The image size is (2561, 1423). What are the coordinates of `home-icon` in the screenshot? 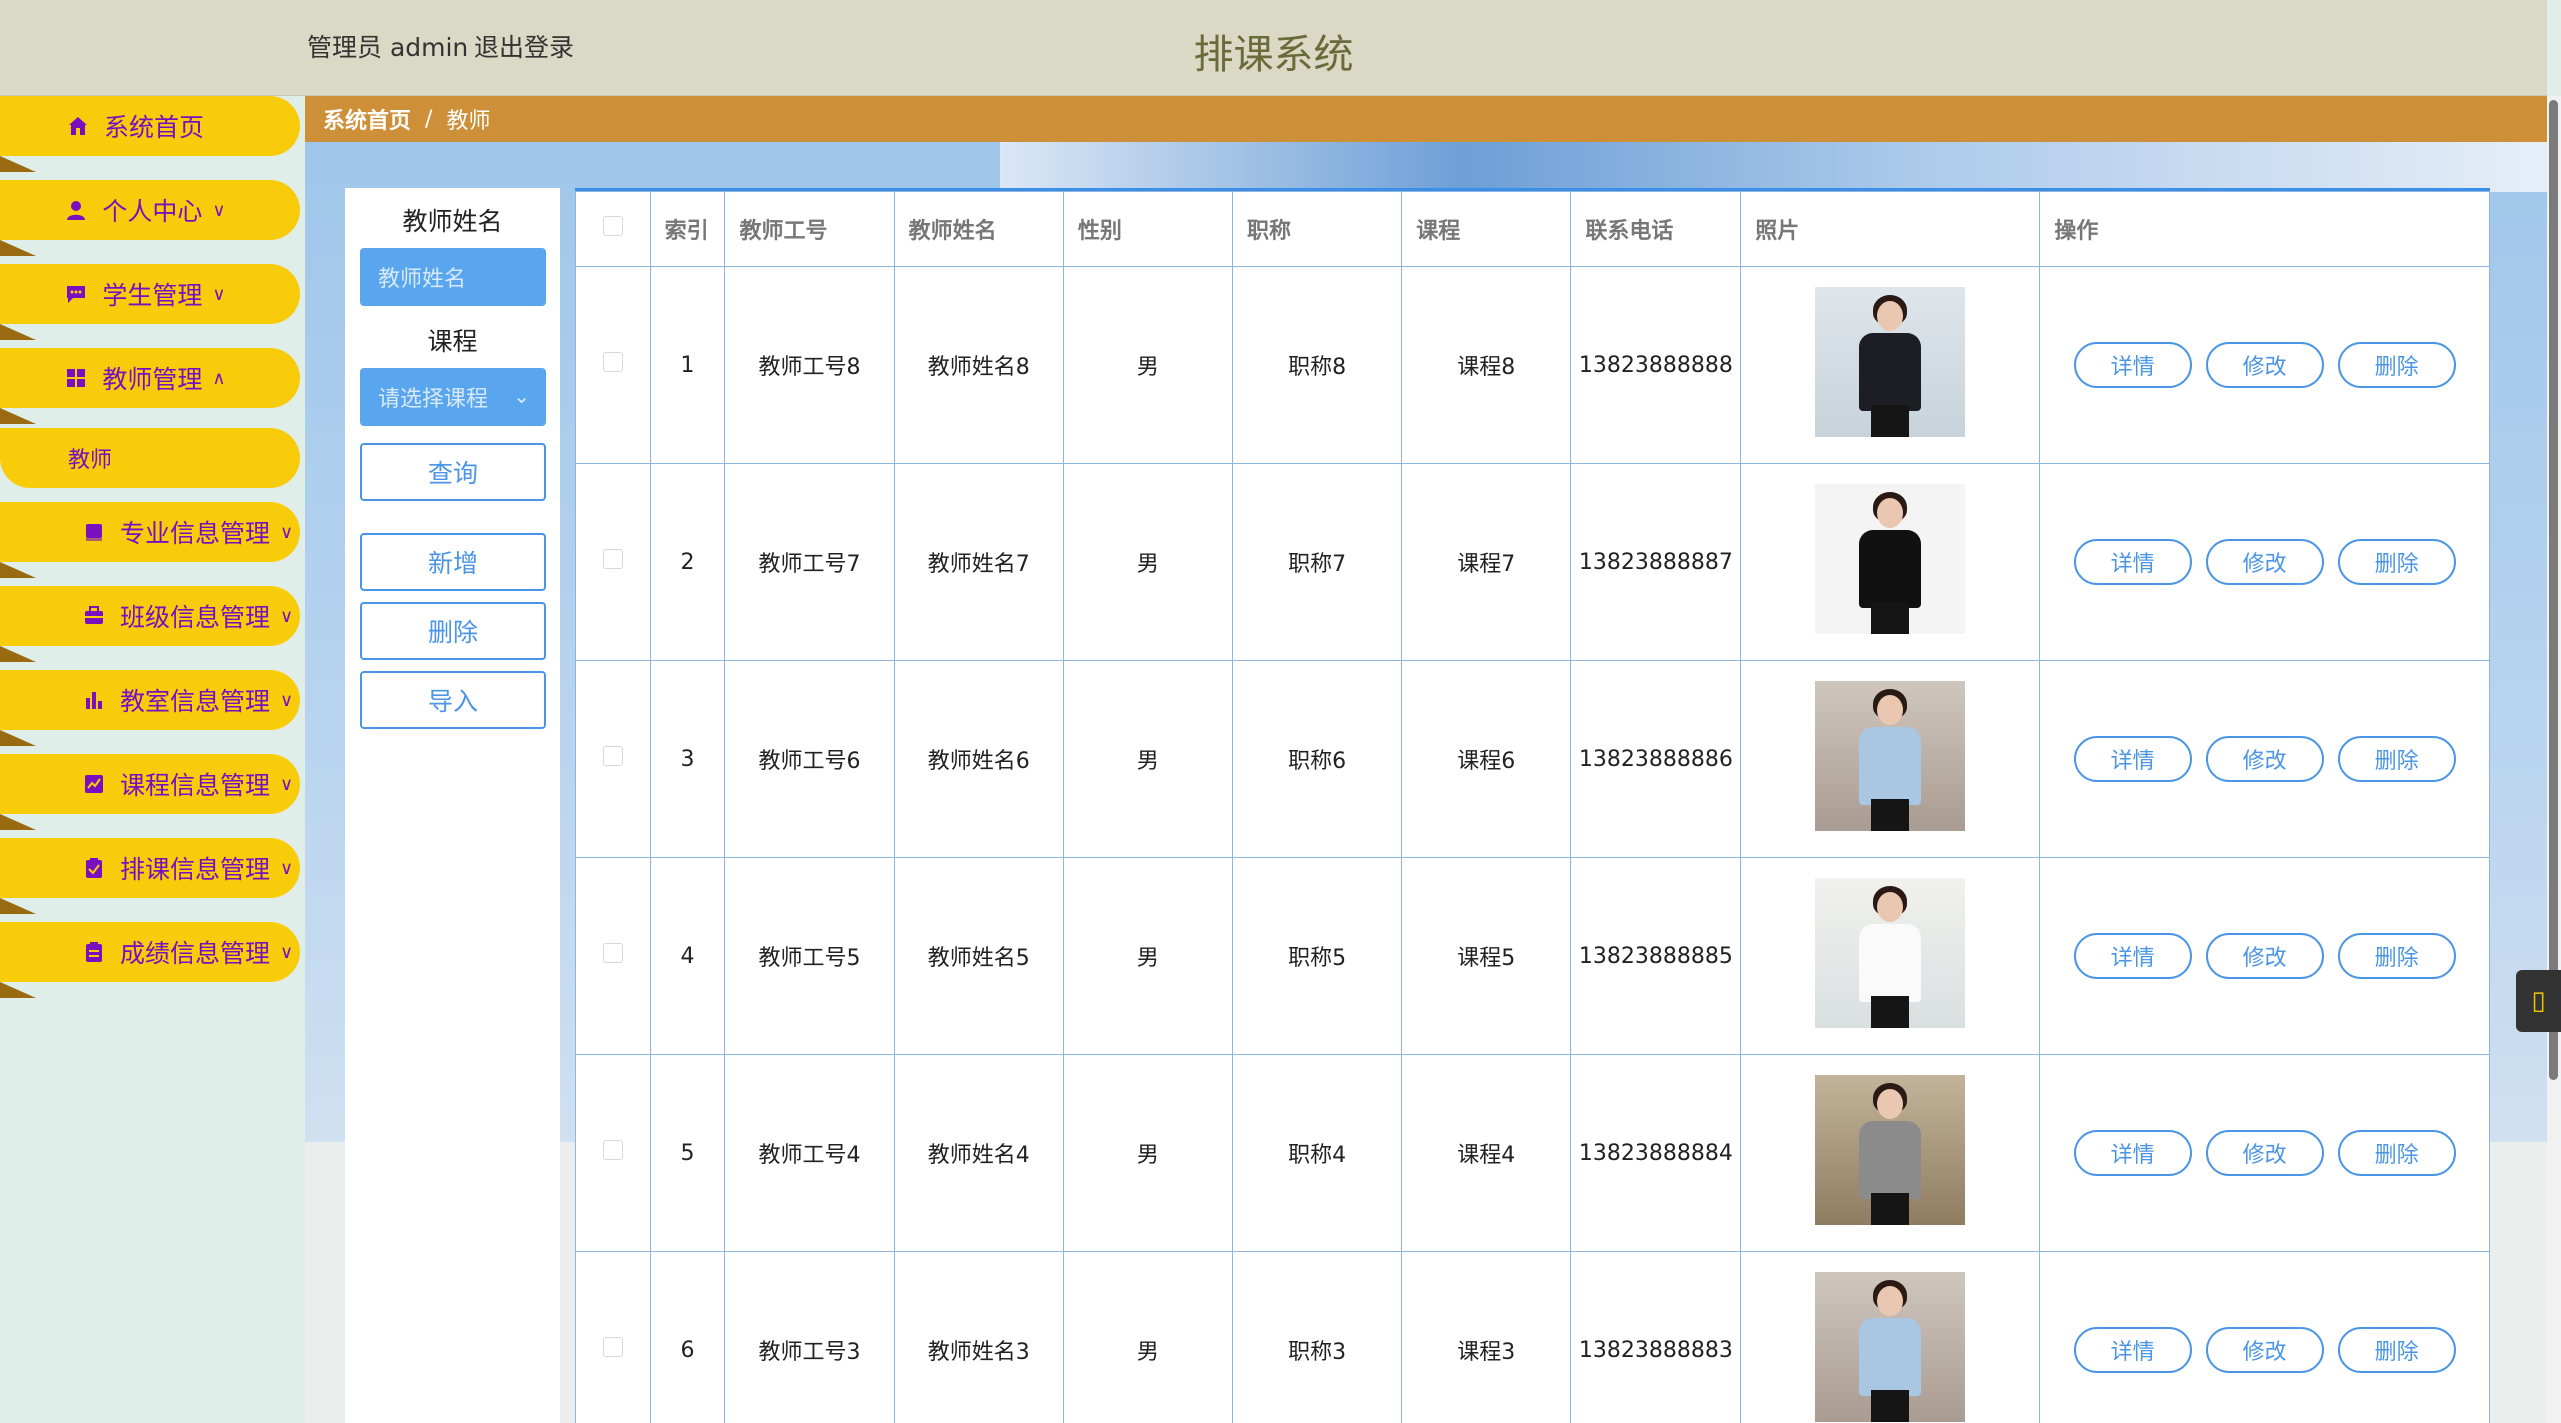 It's located at (78, 126).